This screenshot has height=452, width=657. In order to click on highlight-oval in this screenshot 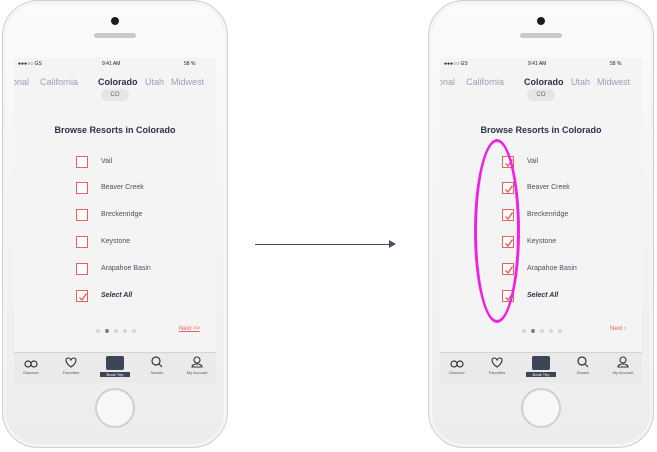, I will do `click(497, 231)`.